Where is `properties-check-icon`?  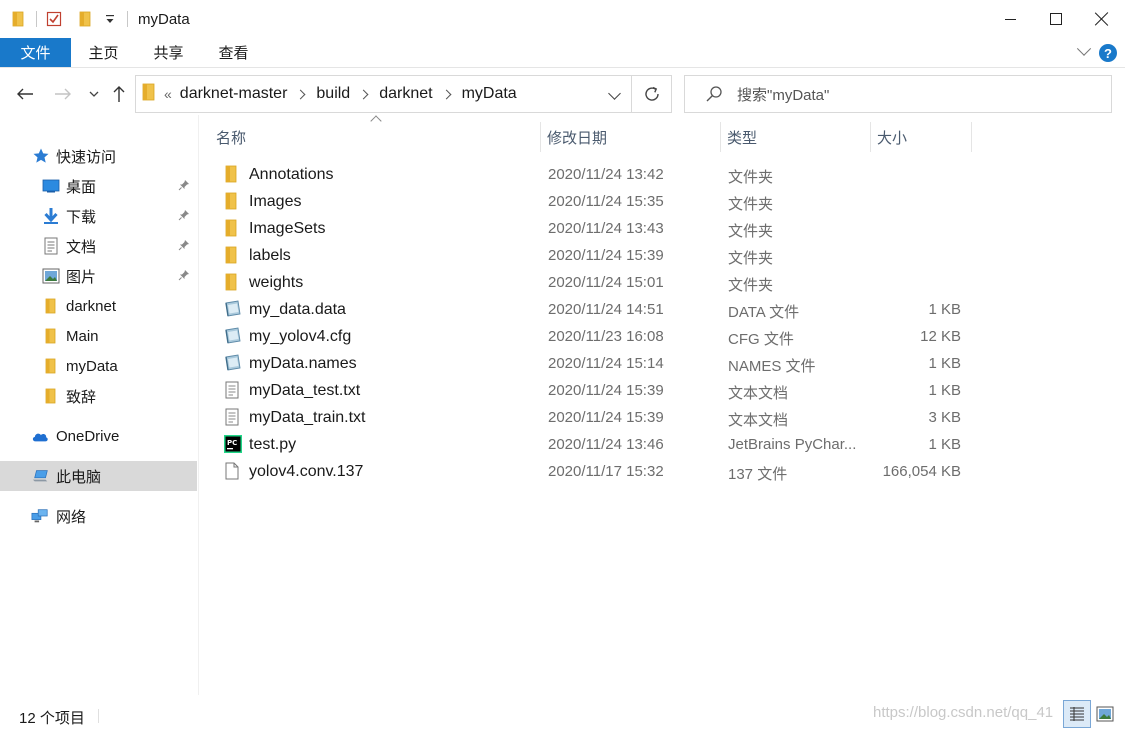 properties-check-icon is located at coordinates (54, 19).